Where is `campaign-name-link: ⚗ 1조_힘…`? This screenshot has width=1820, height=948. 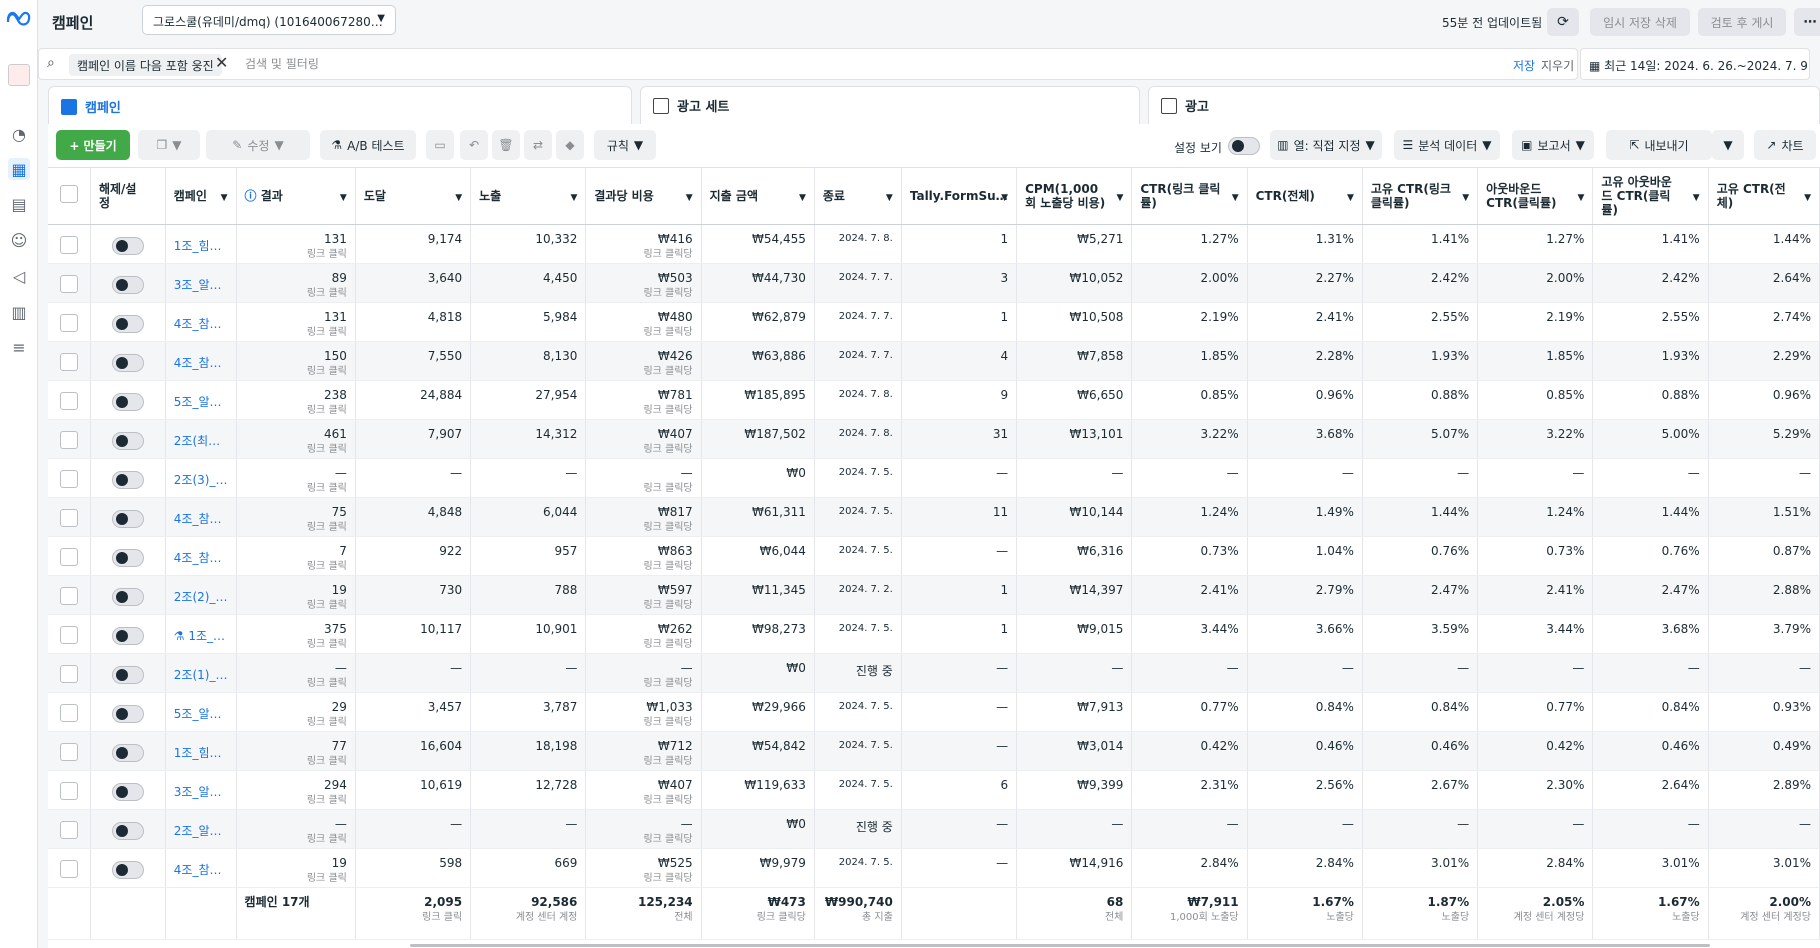
campaign-name-link: ⚗ 1조_힘… is located at coordinates (201, 635).